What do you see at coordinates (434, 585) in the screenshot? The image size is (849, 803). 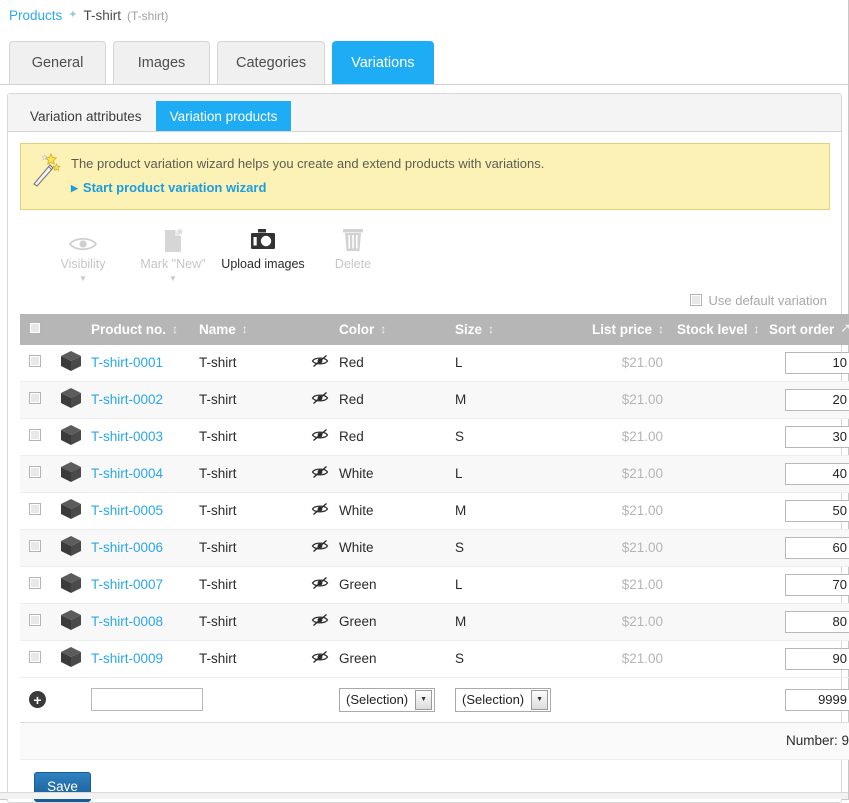 I see `table-row: T-shirt-0007 T-shirt Green L $21.00` at bounding box center [434, 585].